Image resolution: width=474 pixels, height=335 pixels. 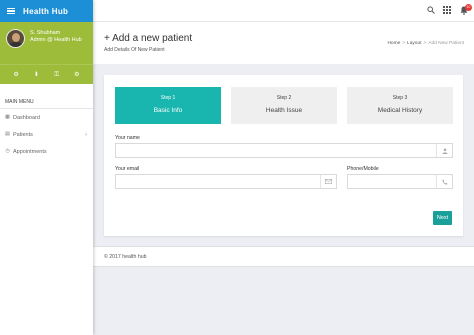 What do you see at coordinates (125, 257) in the screenshot?
I see `footer-copyright: © 2017 health hub` at bounding box center [125, 257].